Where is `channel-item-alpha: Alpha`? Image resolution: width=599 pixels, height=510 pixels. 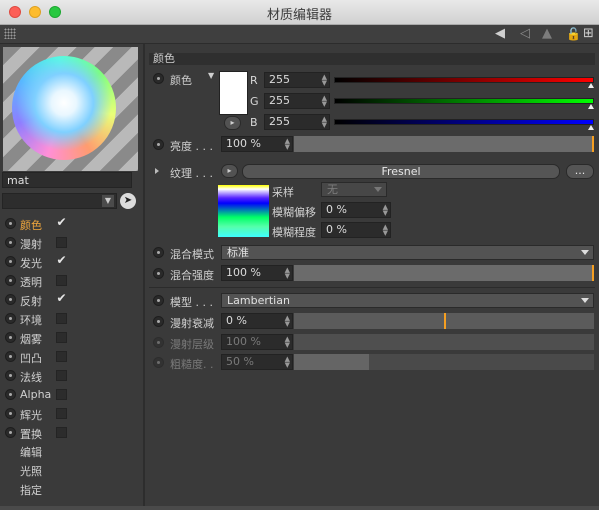
channel-item-alpha: Alpha is located at coordinates (71, 394).